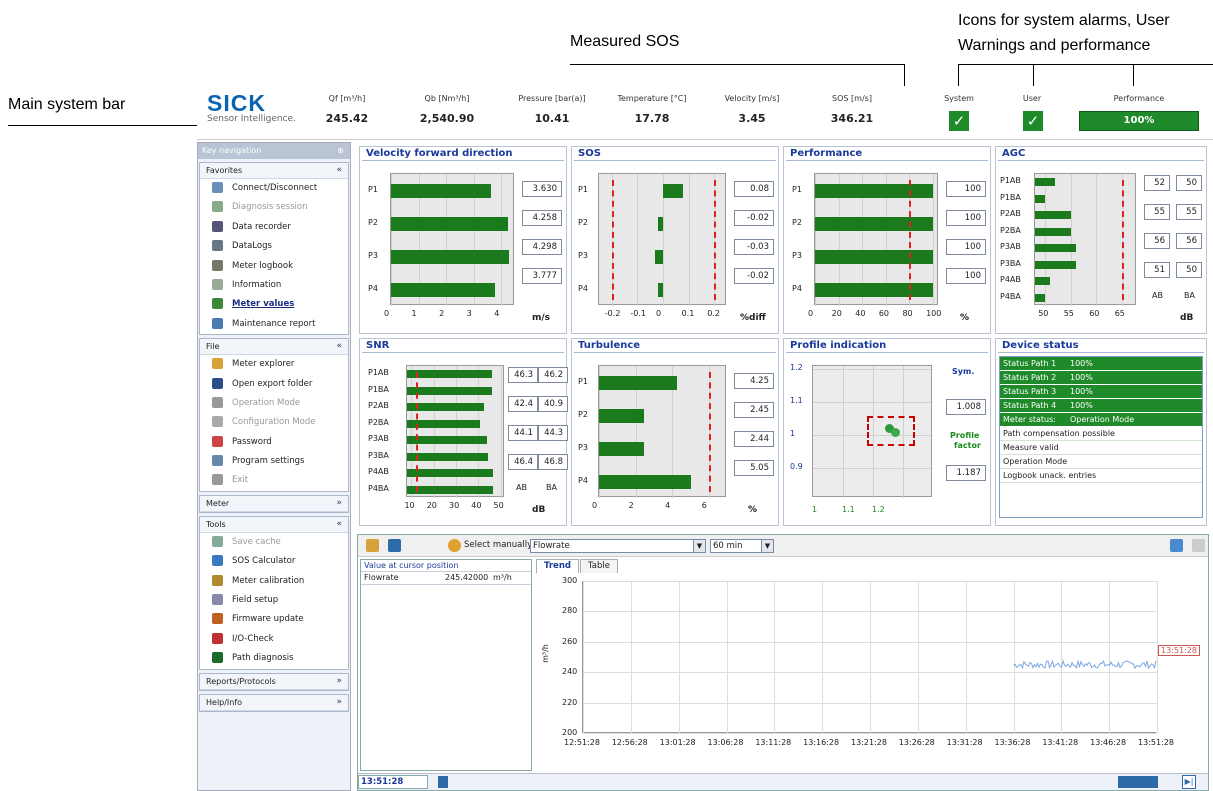  Describe the element at coordinates (742, 546) in the screenshot. I see `range-select: 60 min ▼` at that location.